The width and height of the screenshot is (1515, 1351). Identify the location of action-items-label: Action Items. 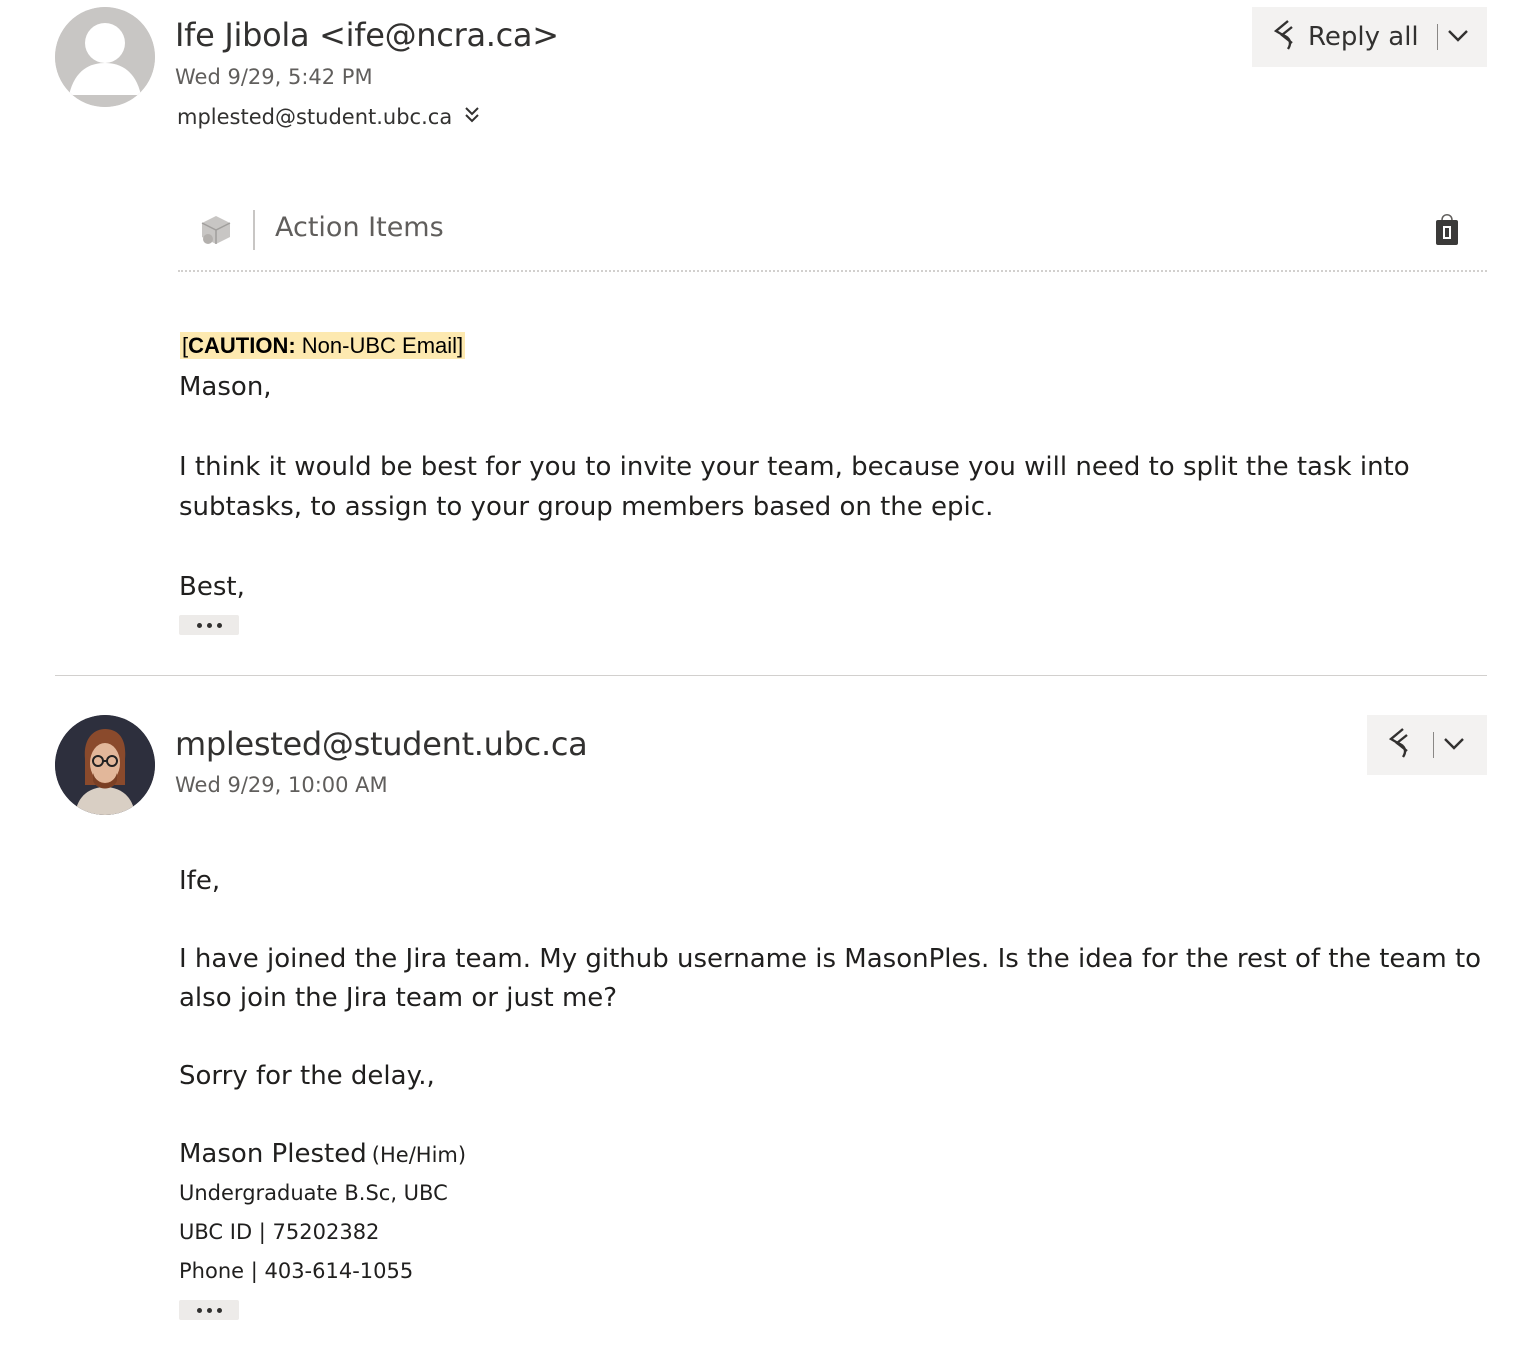
(359, 227).